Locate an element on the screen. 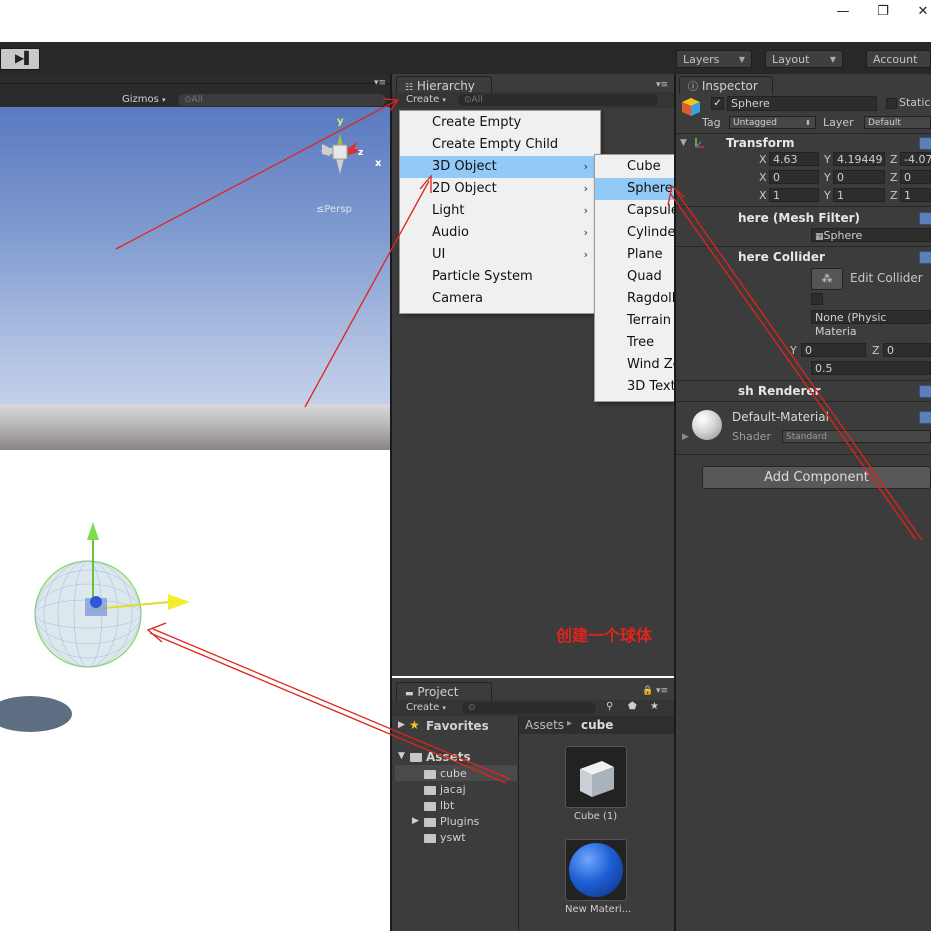 The height and width of the screenshot is (931, 931). position-y-label: Y is located at coordinates (827, 159).